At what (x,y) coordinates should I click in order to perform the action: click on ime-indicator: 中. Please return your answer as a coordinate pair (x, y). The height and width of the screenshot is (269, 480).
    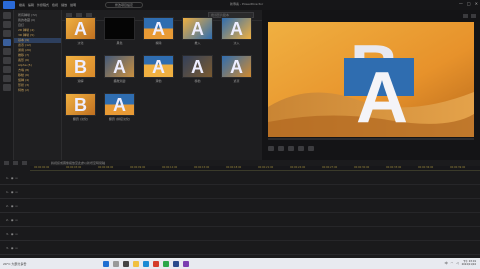
    Looking at the image, I should click on (446, 263).